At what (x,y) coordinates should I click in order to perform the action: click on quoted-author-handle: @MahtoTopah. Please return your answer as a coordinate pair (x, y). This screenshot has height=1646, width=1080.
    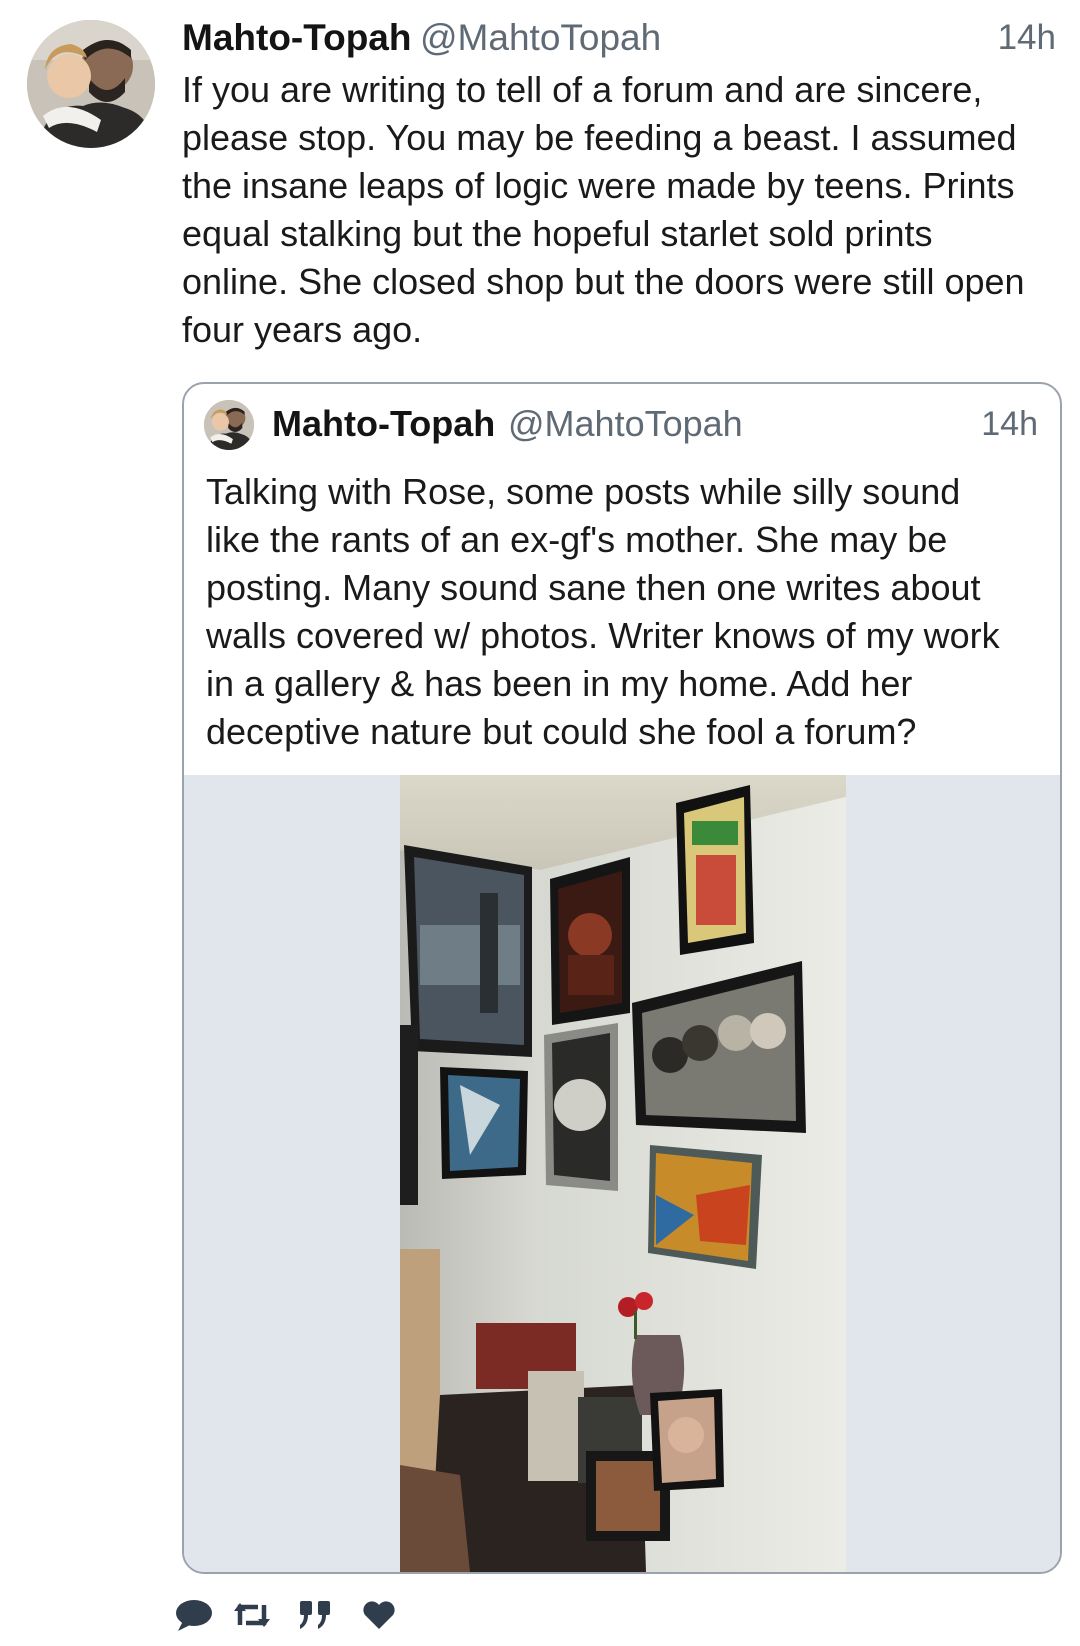
    Looking at the image, I should click on (625, 423).